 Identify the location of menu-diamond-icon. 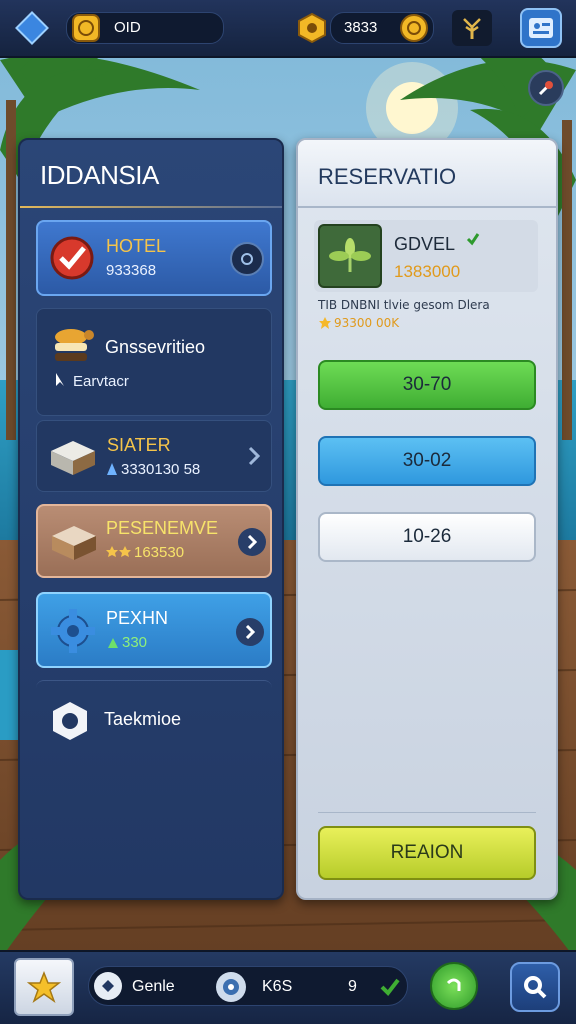
(32, 28).